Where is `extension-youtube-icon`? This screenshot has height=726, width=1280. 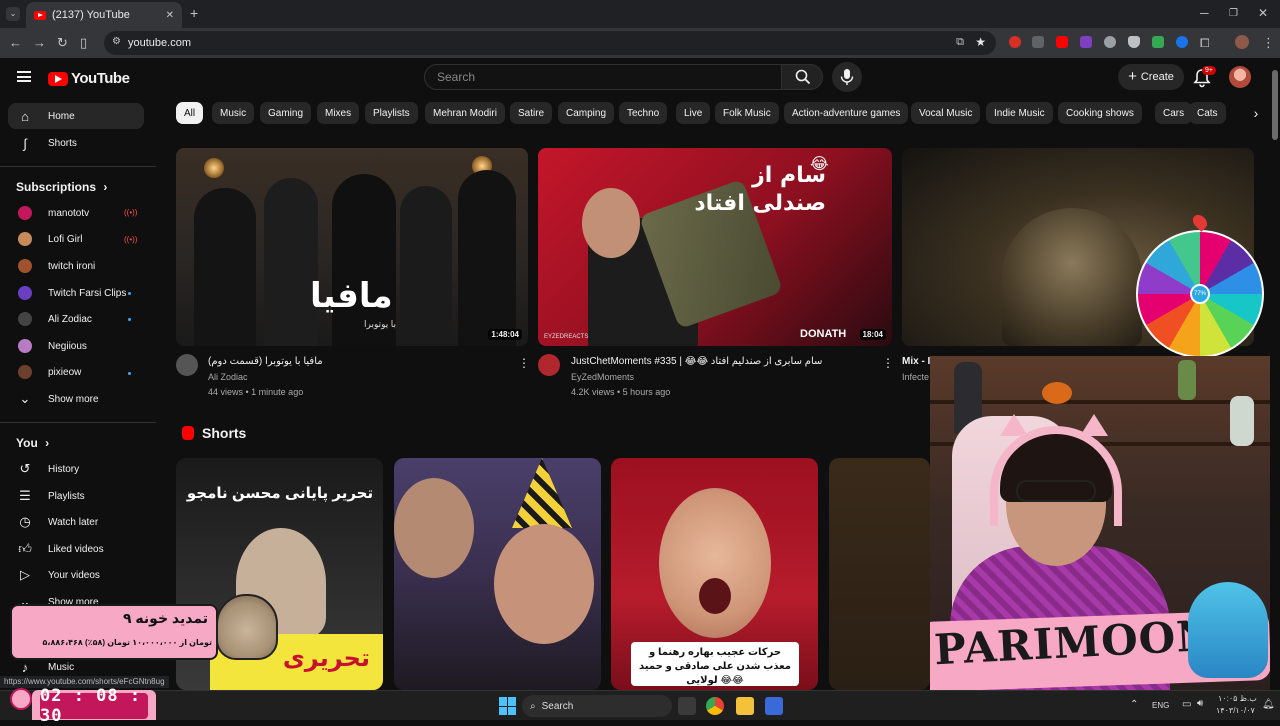 extension-youtube-icon is located at coordinates (1062, 42).